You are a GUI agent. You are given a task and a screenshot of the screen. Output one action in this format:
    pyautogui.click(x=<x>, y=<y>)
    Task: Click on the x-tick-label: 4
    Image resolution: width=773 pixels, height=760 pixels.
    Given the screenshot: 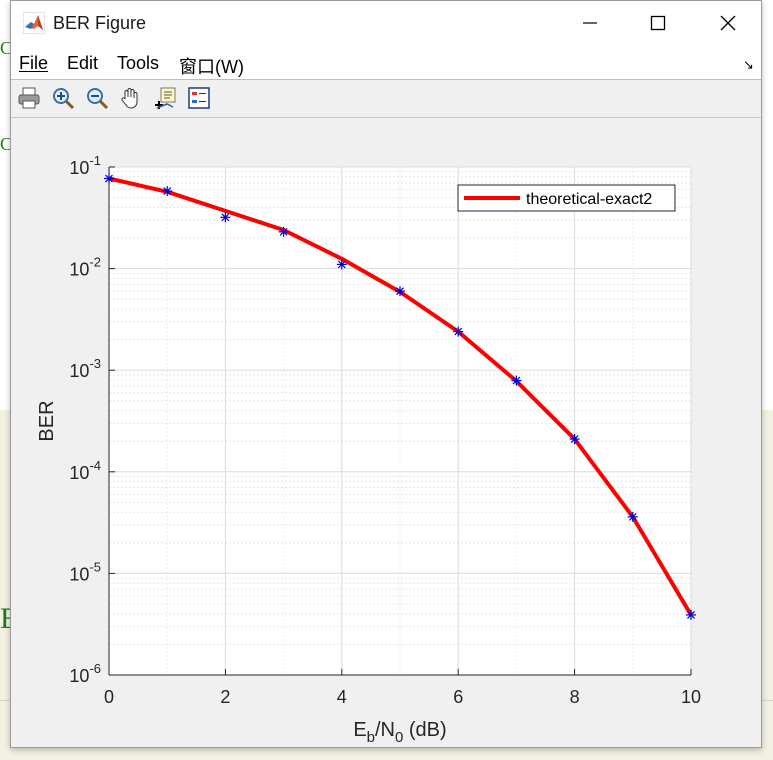 What is the action you would take?
    pyautogui.click(x=342, y=697)
    